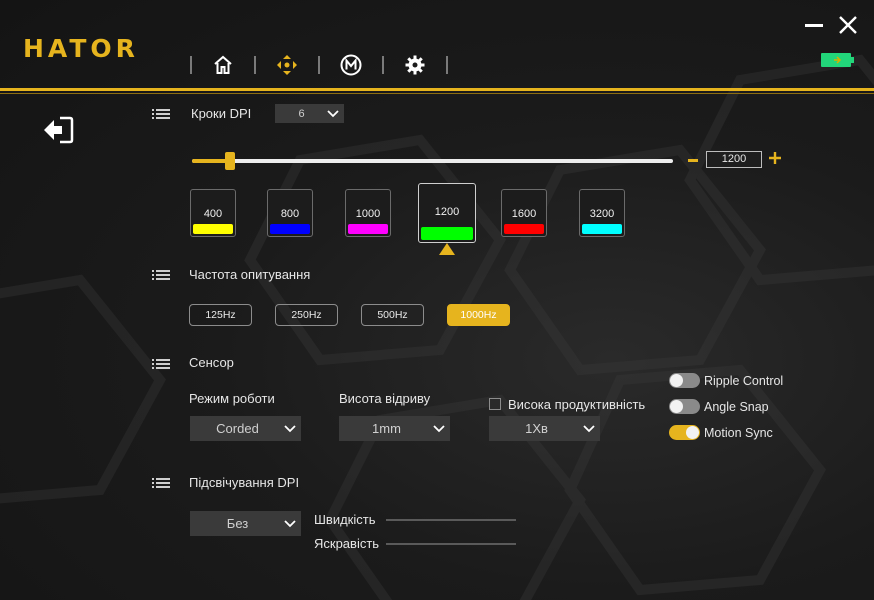 This screenshot has width=874, height=600. Describe the element at coordinates (744, 381) in the screenshot. I see `ripple-control-label: Ripple Control` at that location.